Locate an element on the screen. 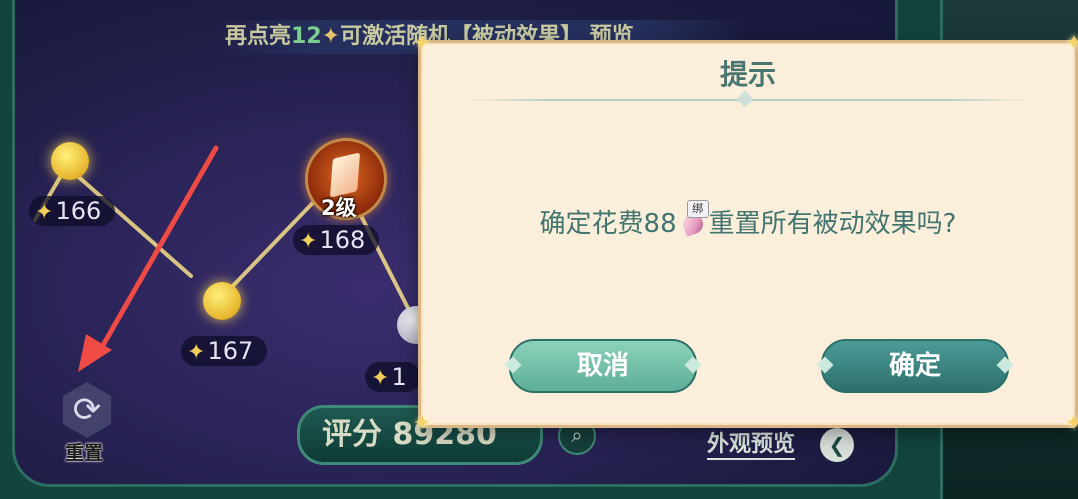 This screenshot has width=1078, height=499. message-before: 确定花费88 is located at coordinates (608, 224).